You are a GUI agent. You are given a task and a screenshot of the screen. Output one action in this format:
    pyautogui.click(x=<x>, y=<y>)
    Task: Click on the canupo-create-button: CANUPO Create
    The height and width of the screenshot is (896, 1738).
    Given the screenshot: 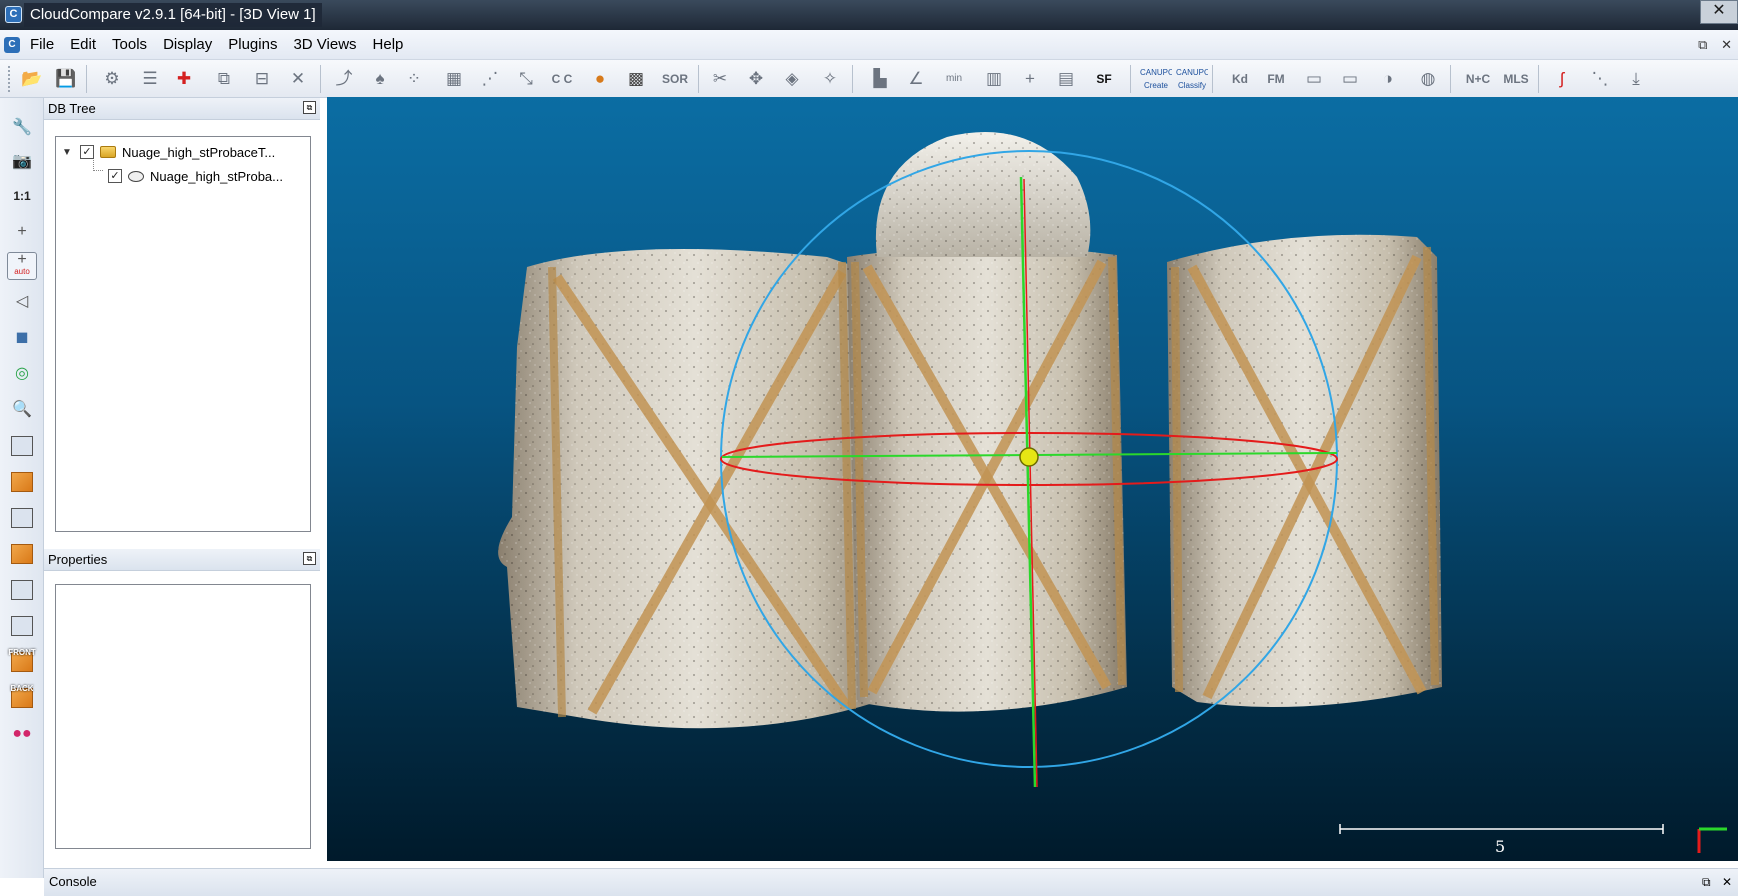 What is the action you would take?
    pyautogui.click(x=1156, y=79)
    